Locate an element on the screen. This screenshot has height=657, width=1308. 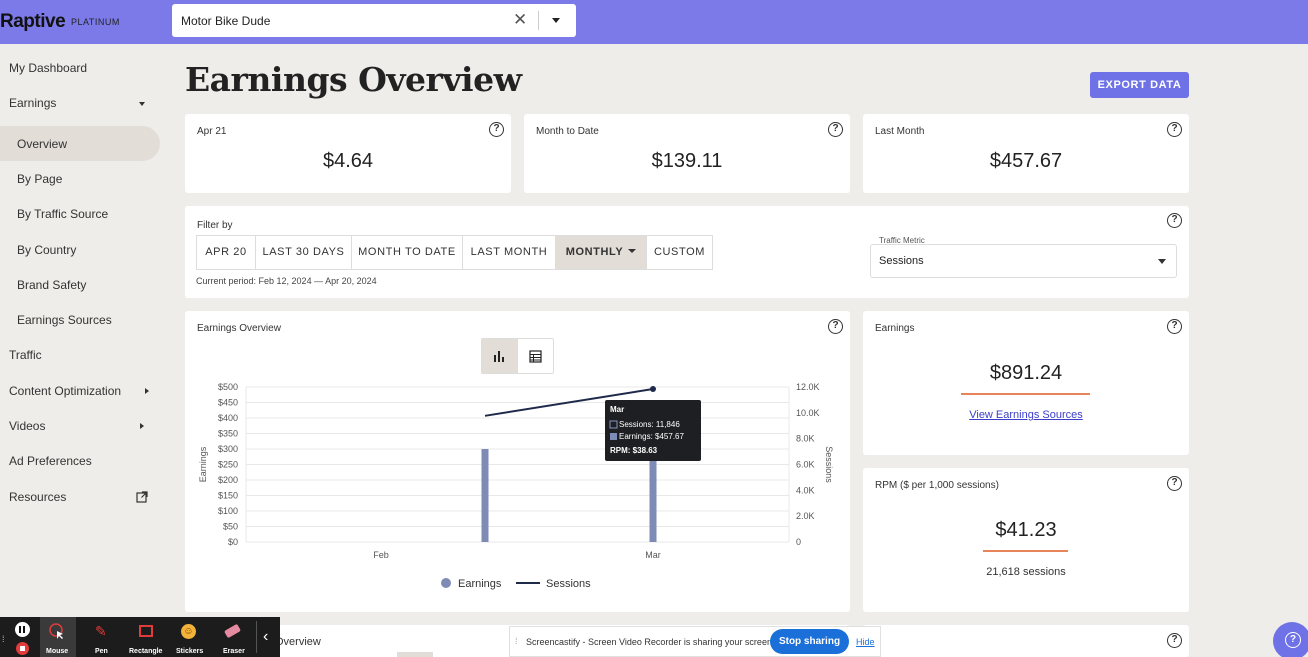
export-data-button: EXPORT DATA is located at coordinates (1139, 85).